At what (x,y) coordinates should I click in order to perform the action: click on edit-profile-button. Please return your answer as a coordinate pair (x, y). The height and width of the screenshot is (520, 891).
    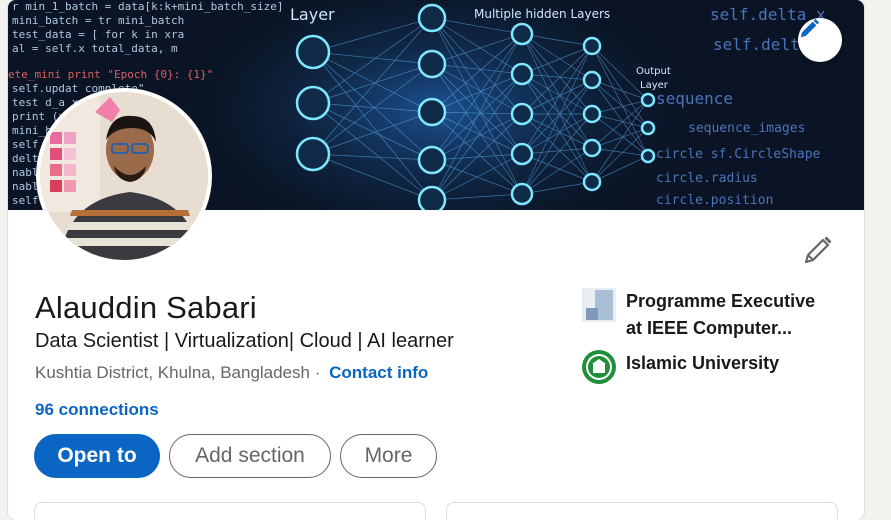
    Looking at the image, I should click on (818, 250).